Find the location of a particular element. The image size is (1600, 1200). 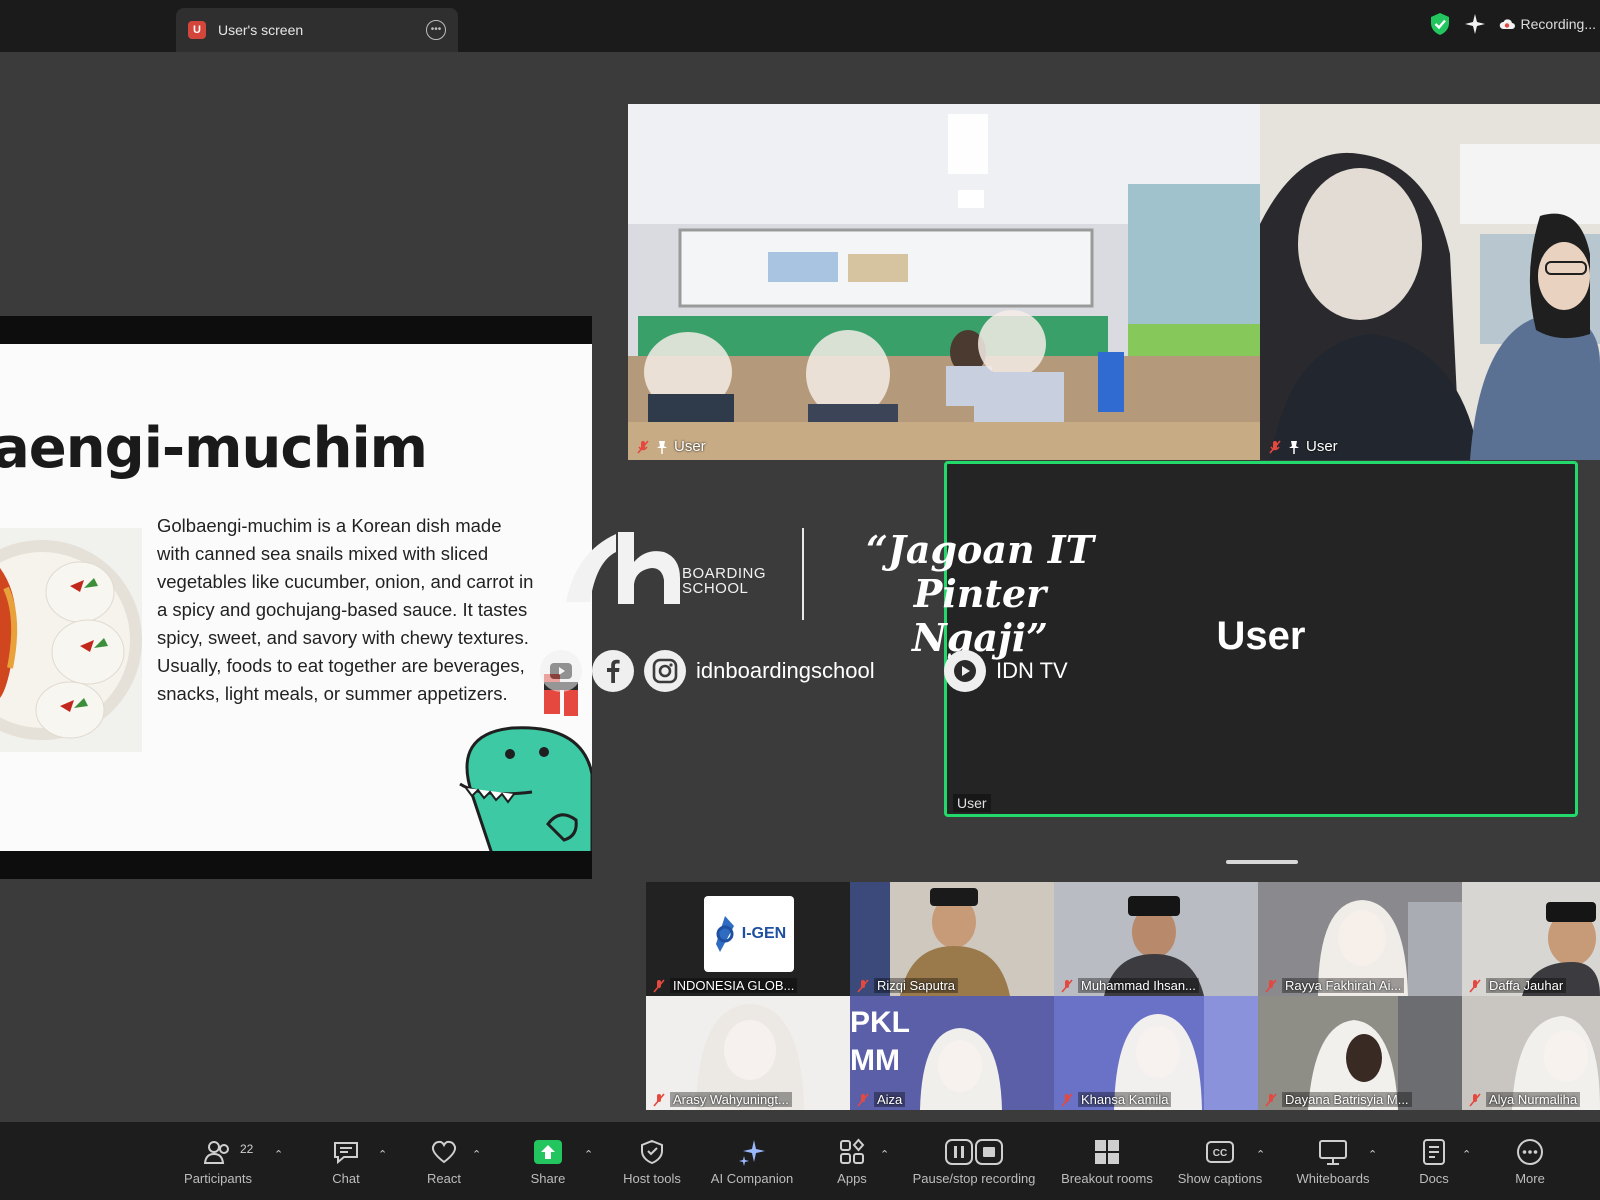

more-label: More is located at coordinates (1530, 1178).